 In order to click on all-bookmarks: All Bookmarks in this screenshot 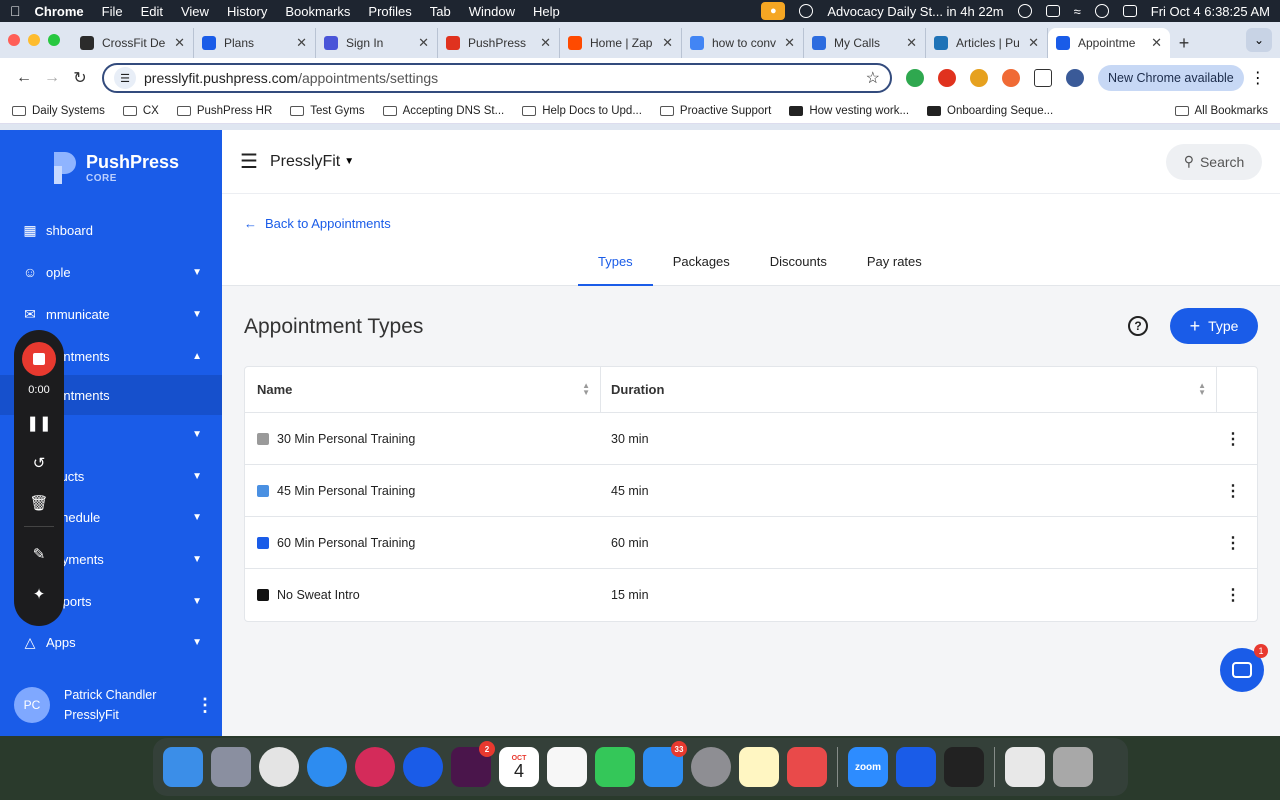, I will do `click(1221, 111)`.